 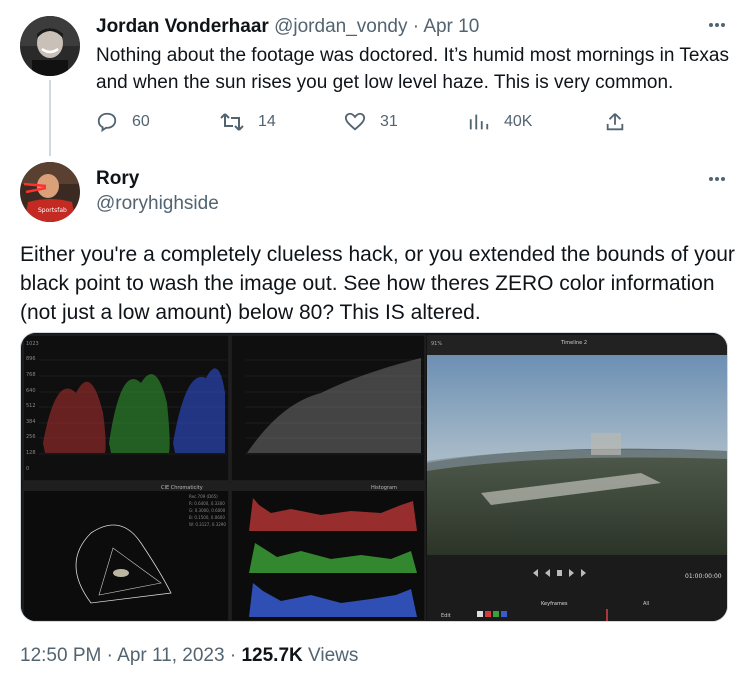 What do you see at coordinates (518, 121) in the screenshot?
I see `views-count: 40K` at bounding box center [518, 121].